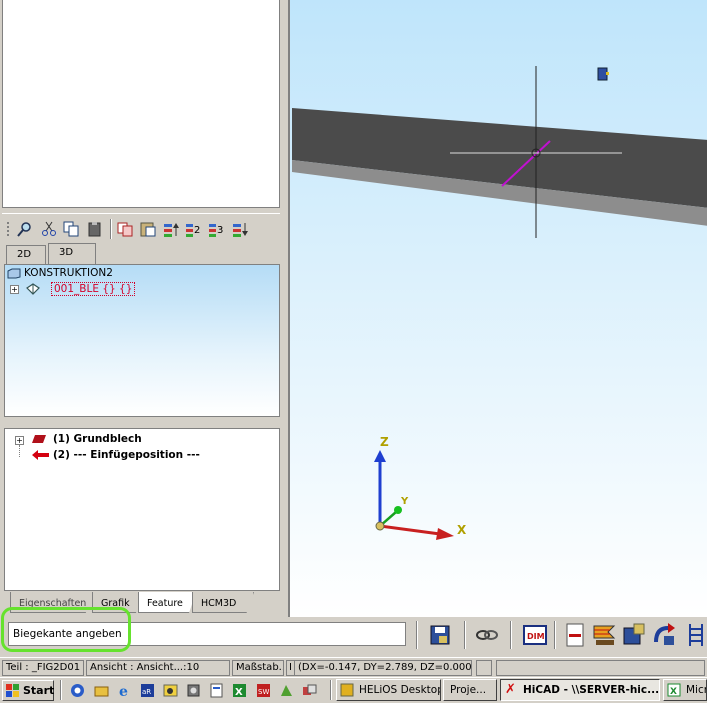 The image size is (707, 703). What do you see at coordinates (142, 340) in the screenshot?
I see `structure-tree: KONSTRUKTION2 + 001_BLE {} {}` at bounding box center [142, 340].